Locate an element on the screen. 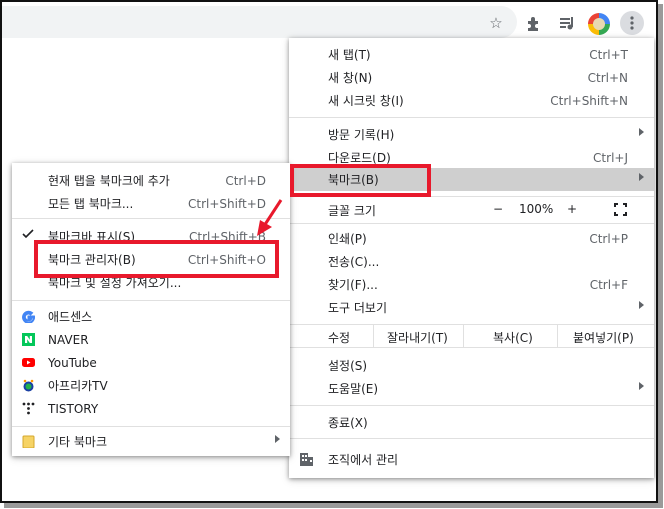 The image size is (664, 509). bookmark-item: 애드센스 is located at coordinates (151, 316).